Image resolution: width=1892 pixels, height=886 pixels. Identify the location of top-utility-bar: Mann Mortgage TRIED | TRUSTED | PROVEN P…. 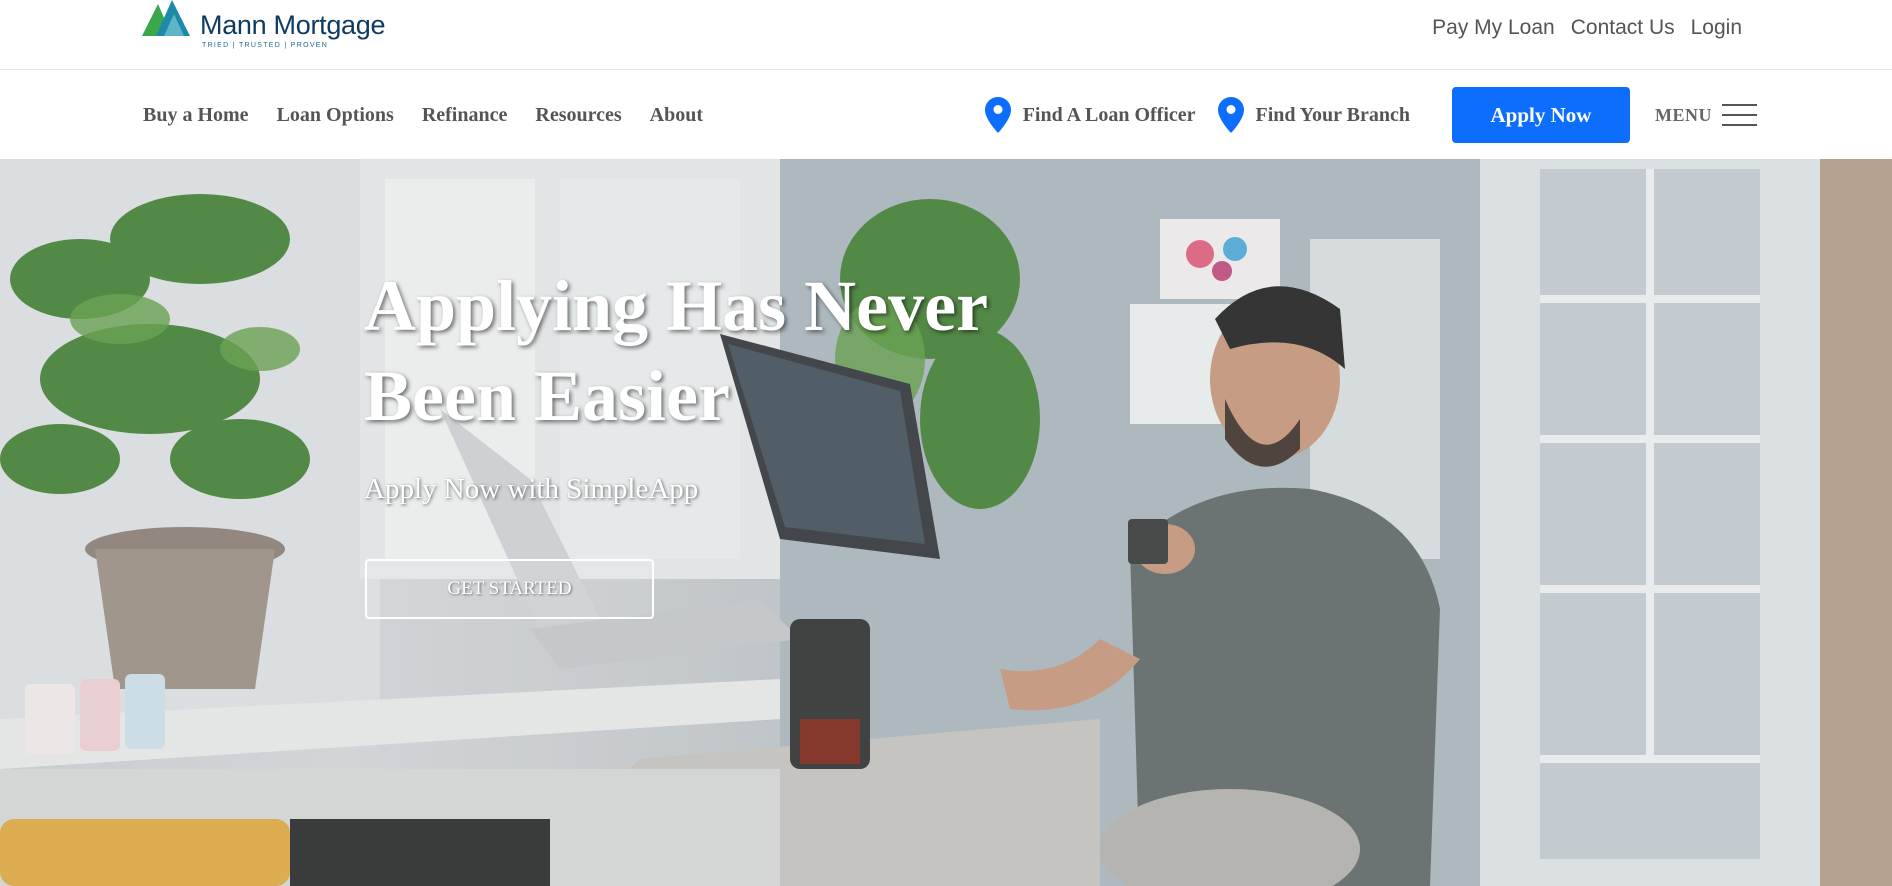
(946, 35).